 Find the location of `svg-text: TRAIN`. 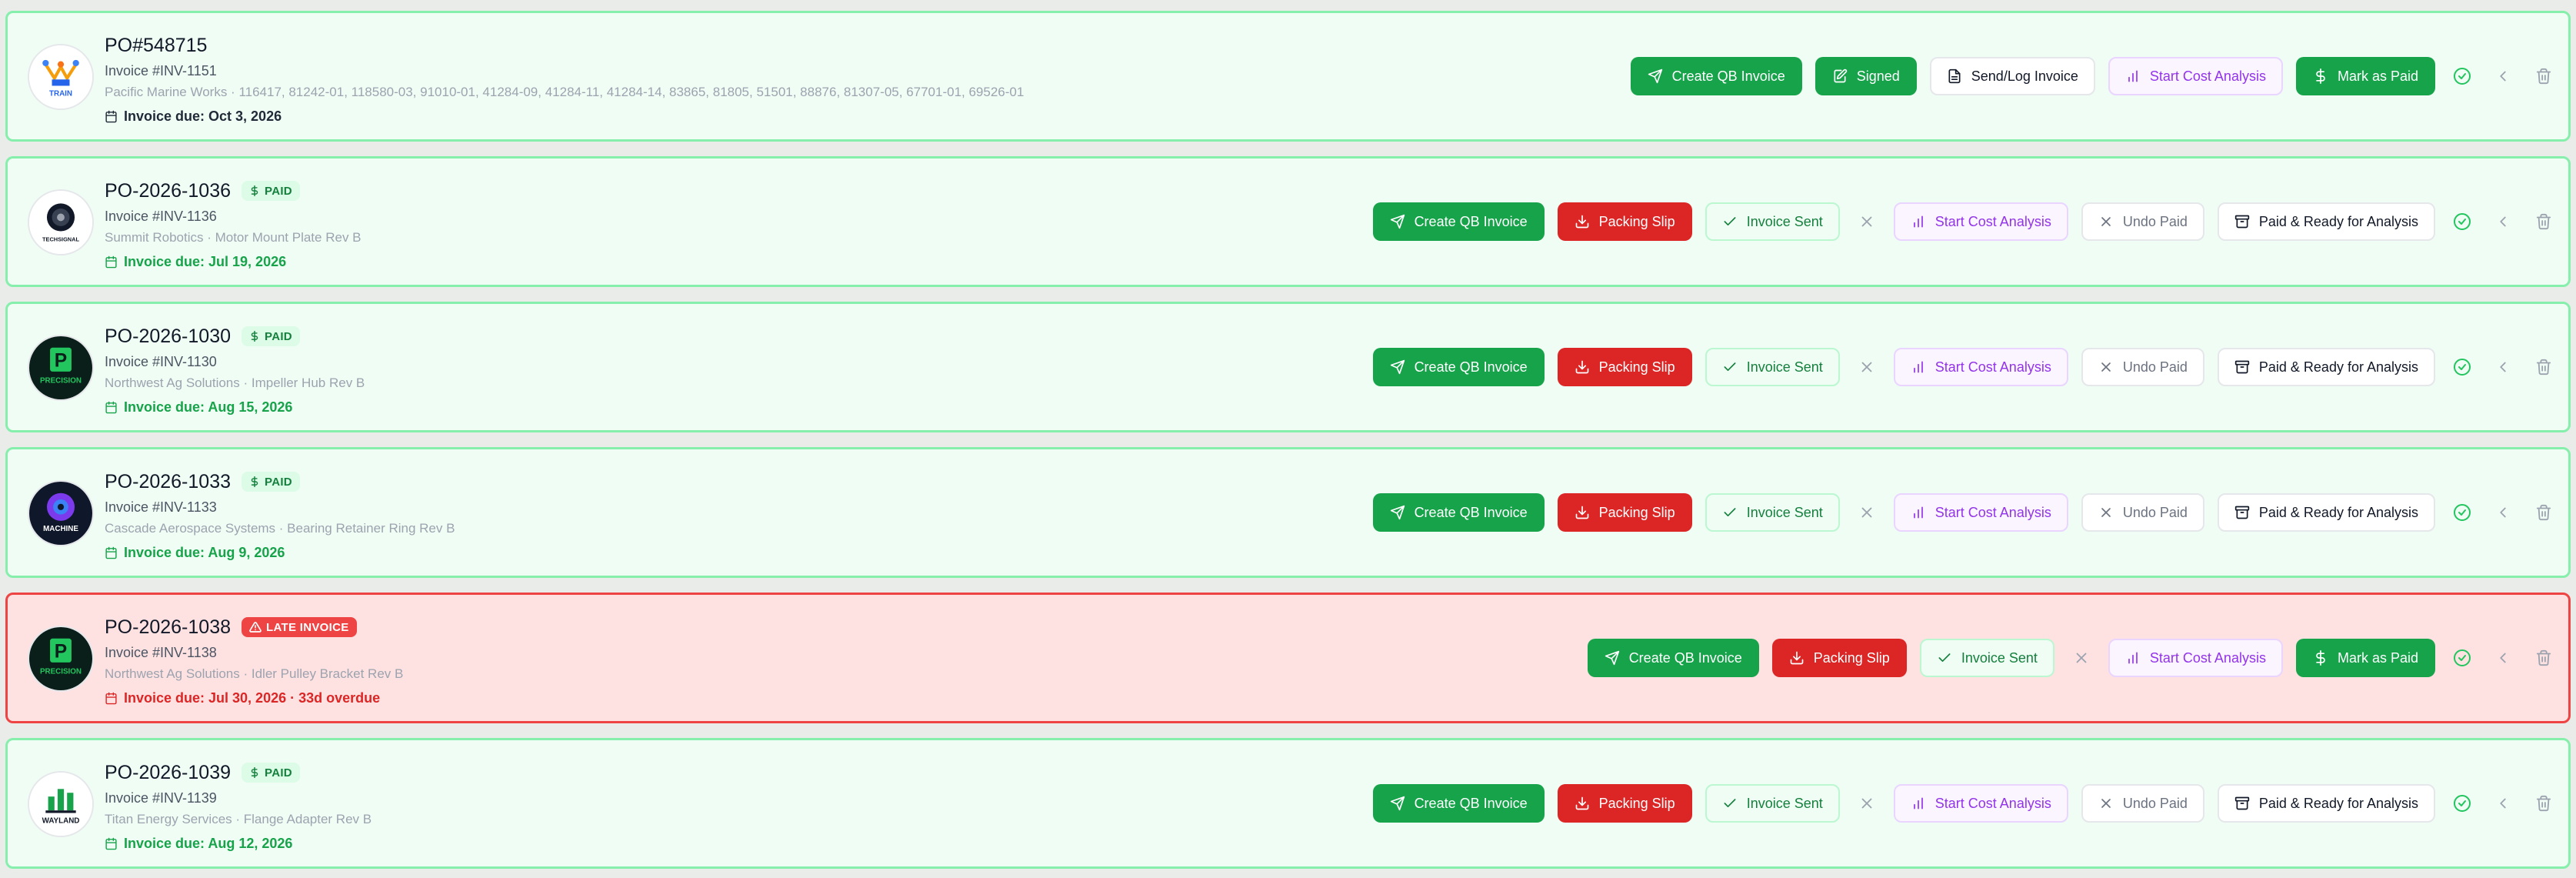

svg-text: TRAIN is located at coordinates (60, 94).